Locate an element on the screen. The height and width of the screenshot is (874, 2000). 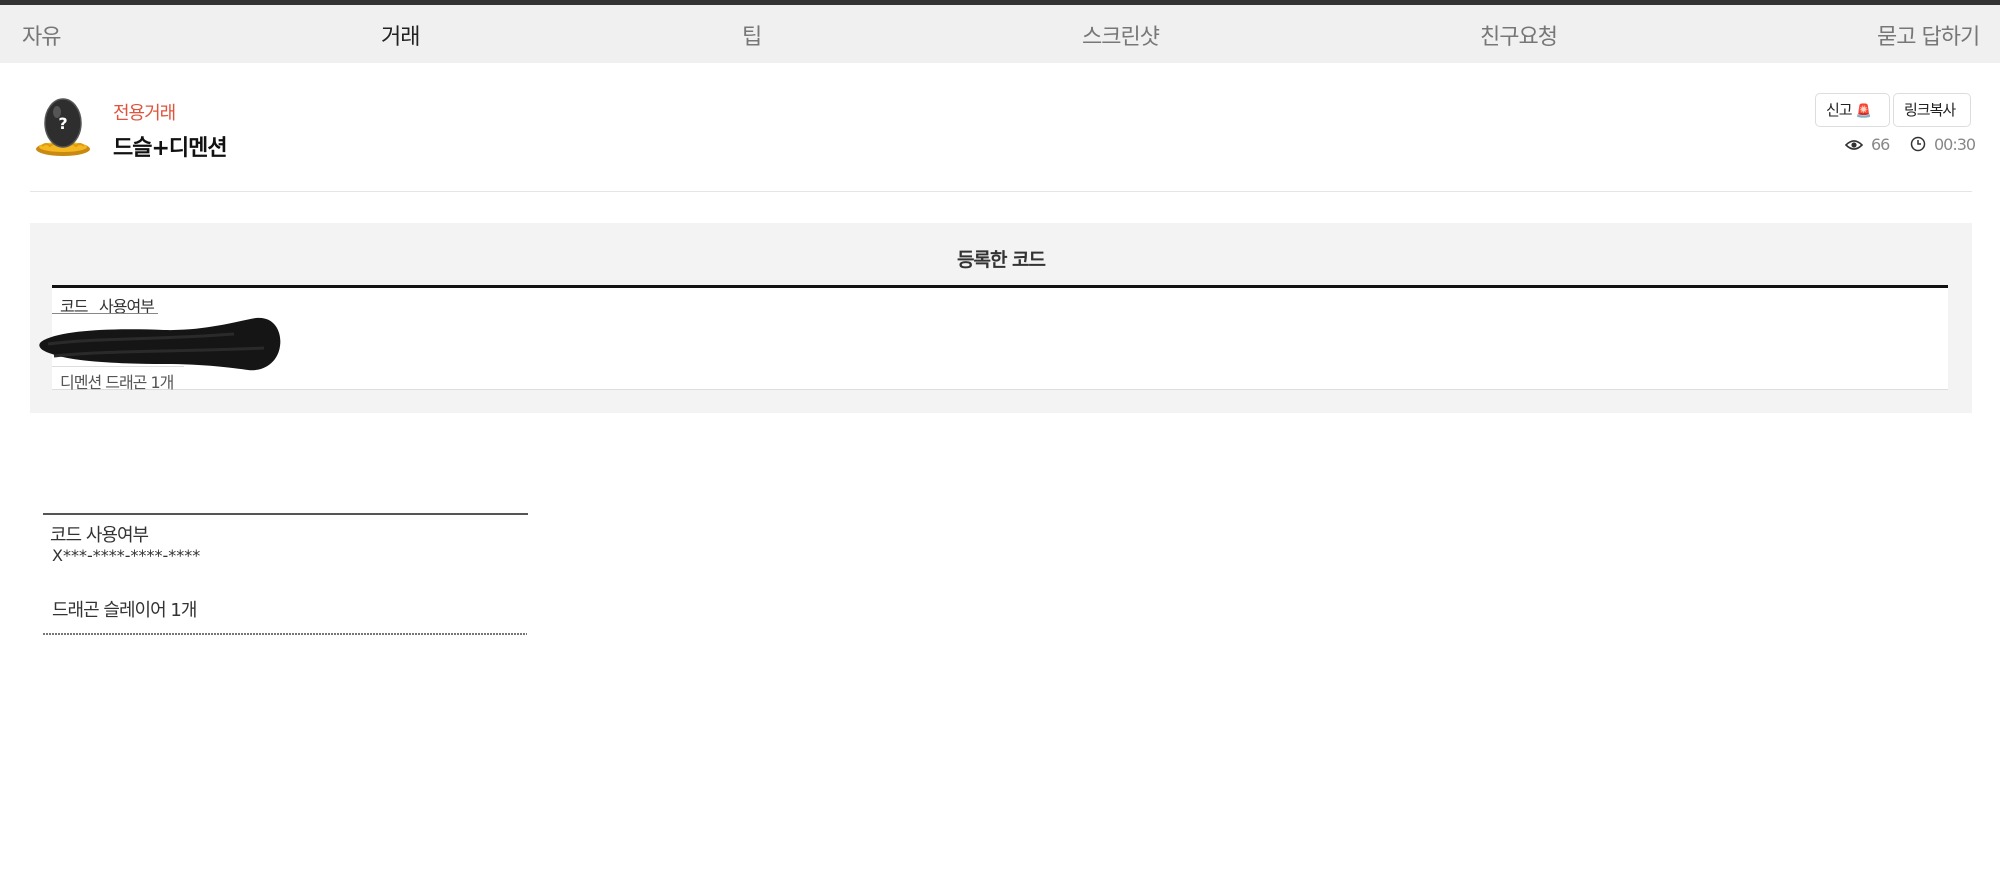
post-time: 00:30 is located at coordinates (1943, 144).